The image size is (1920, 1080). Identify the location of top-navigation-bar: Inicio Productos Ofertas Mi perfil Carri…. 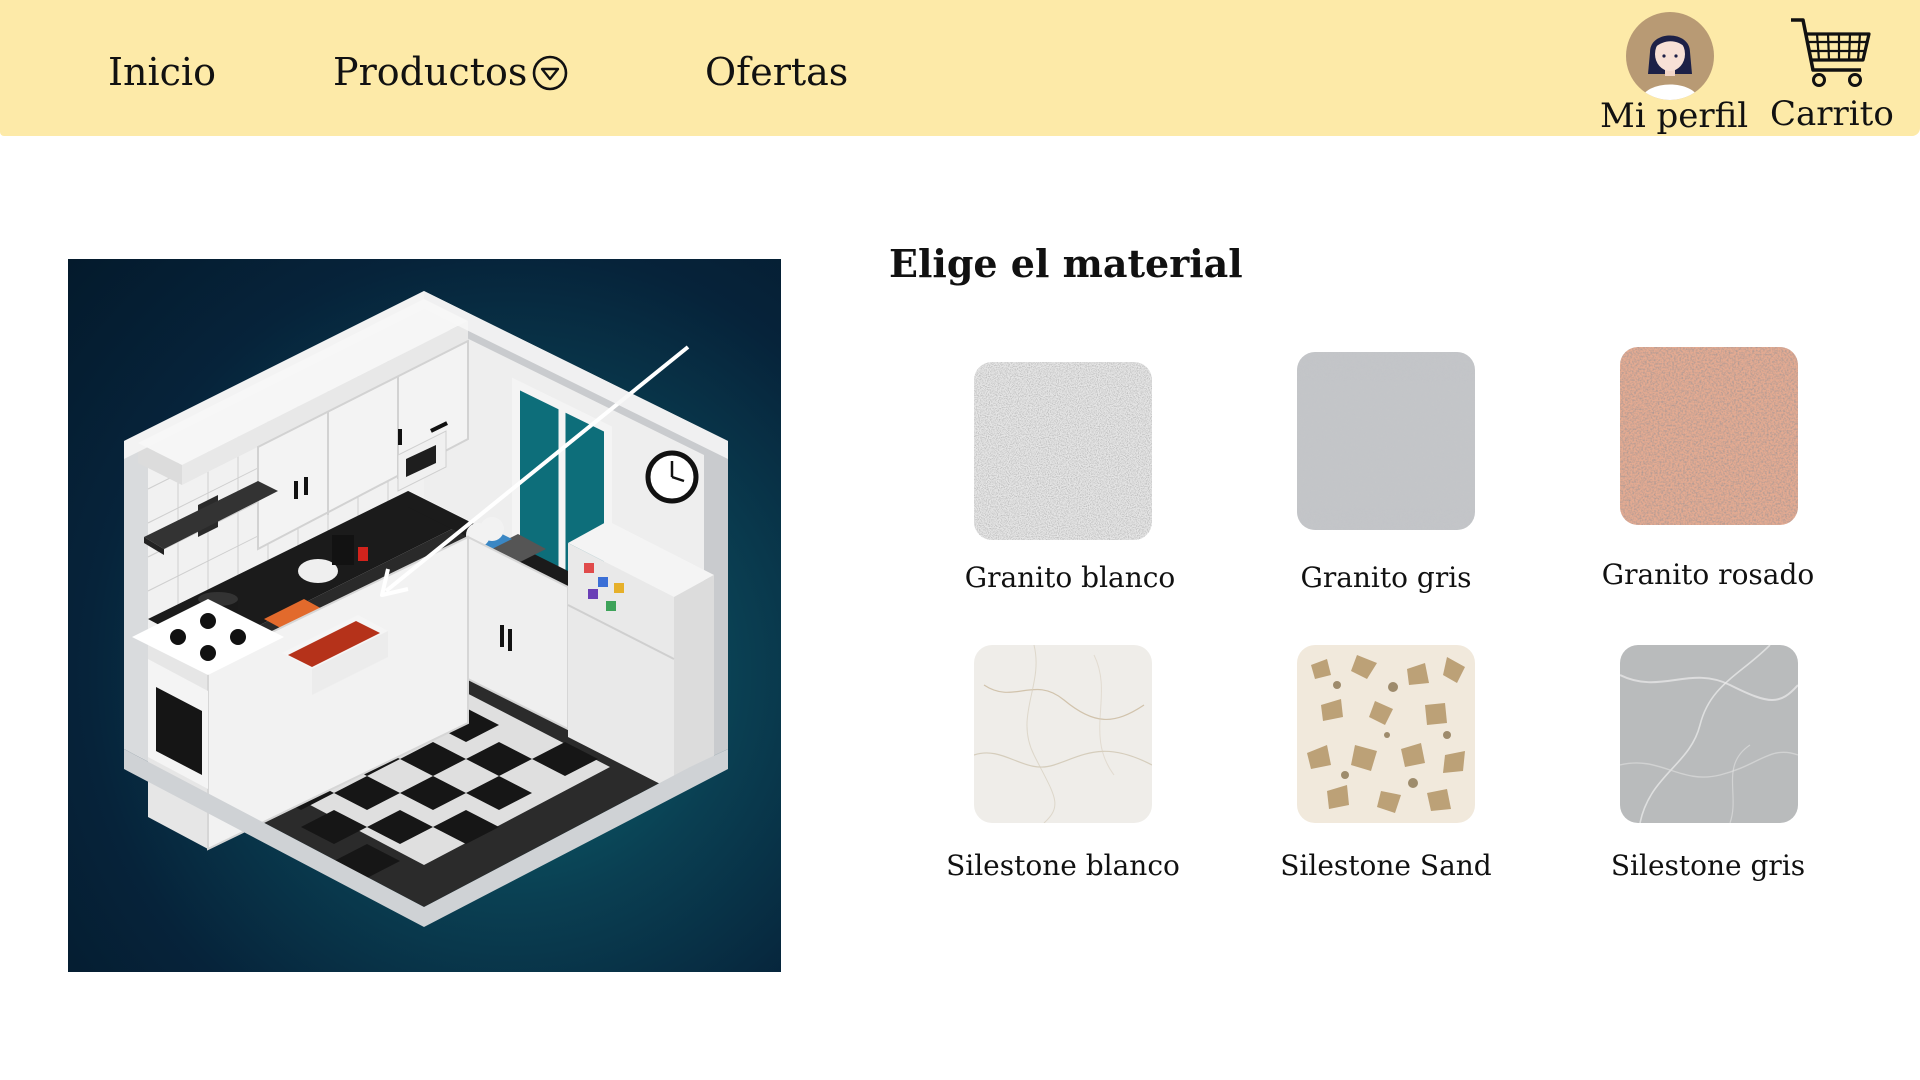
(960, 68).